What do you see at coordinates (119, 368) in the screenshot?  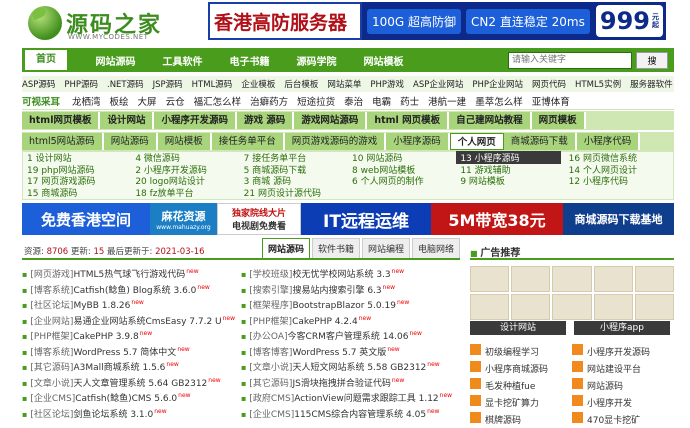 I see `item-title: A3Mall商城系统 1.5.6` at bounding box center [119, 368].